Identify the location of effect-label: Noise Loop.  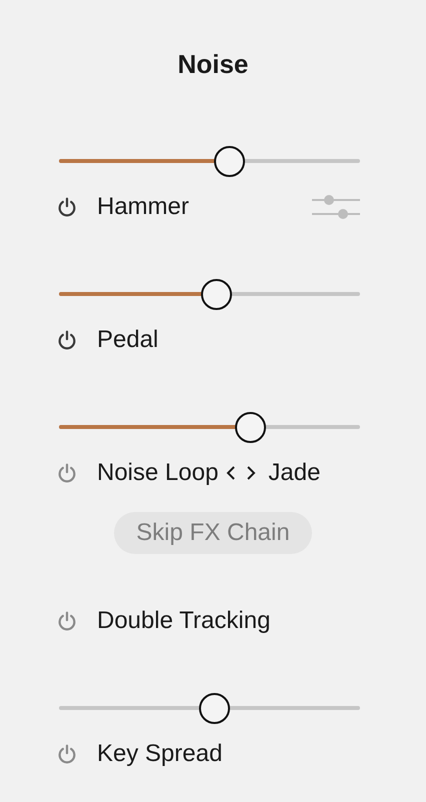
(157, 473).